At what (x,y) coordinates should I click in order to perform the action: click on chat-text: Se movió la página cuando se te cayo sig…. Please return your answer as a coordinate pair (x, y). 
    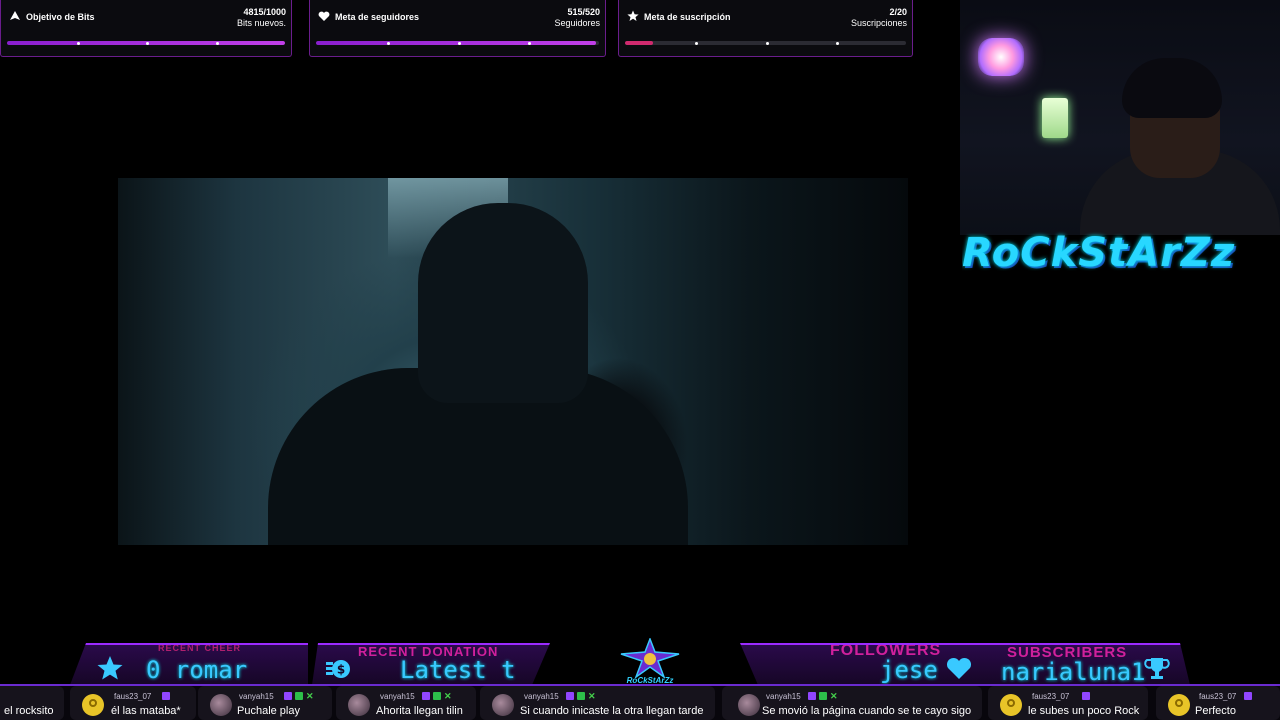
    Looking at the image, I should click on (867, 711).